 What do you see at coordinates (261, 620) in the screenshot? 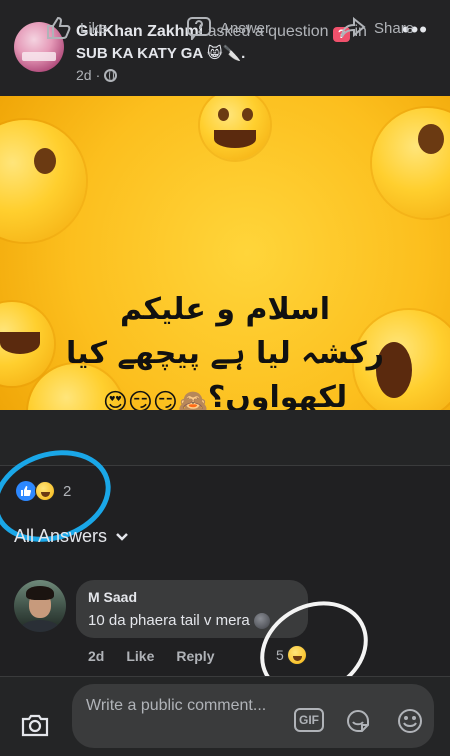
I see `emoji-icon` at bounding box center [261, 620].